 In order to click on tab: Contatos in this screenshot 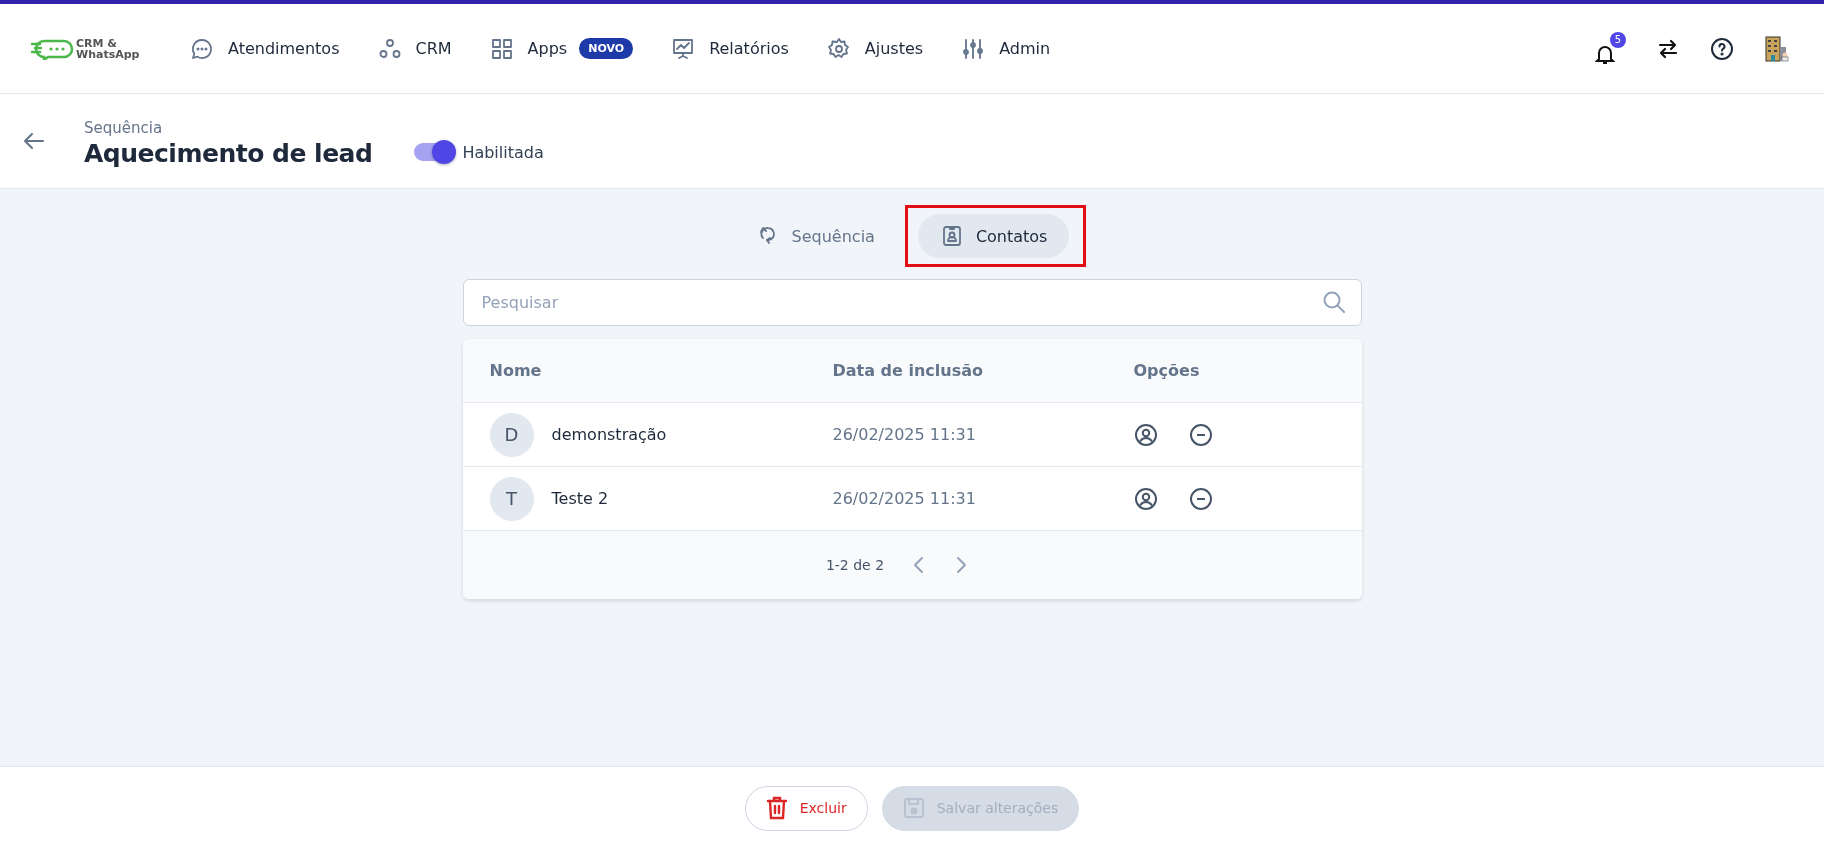, I will do `click(993, 236)`.